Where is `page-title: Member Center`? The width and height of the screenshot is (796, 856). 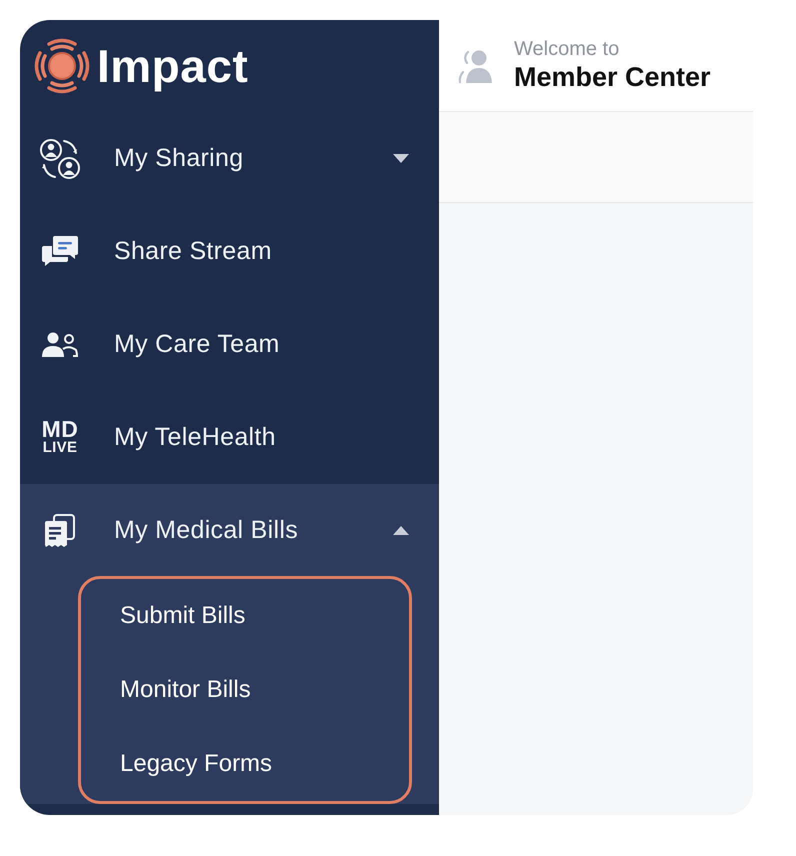 page-title: Member Center is located at coordinates (612, 77).